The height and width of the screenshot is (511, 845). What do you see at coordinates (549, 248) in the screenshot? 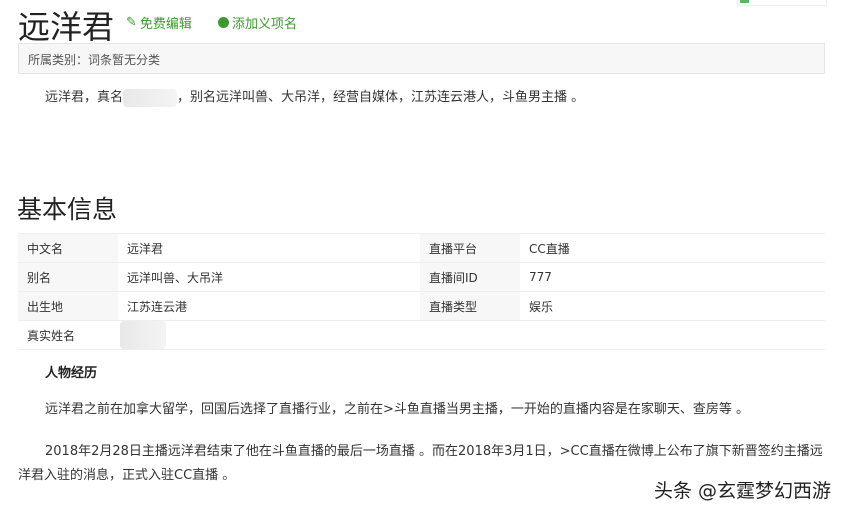
I see `field-value: CC直播` at bounding box center [549, 248].